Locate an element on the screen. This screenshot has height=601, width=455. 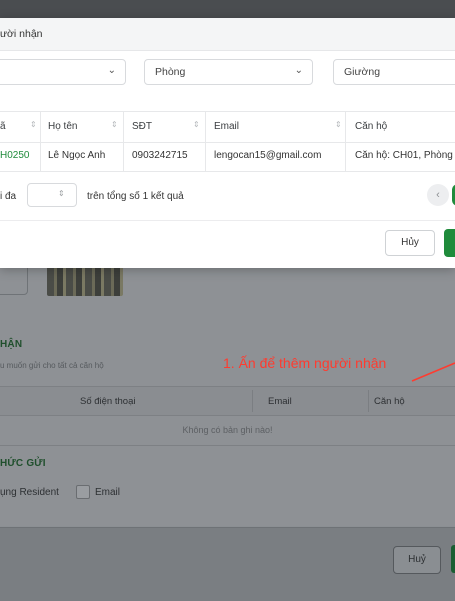
row-apartment: Căn hộ: CH01, Phòng is located at coordinates (404, 155).